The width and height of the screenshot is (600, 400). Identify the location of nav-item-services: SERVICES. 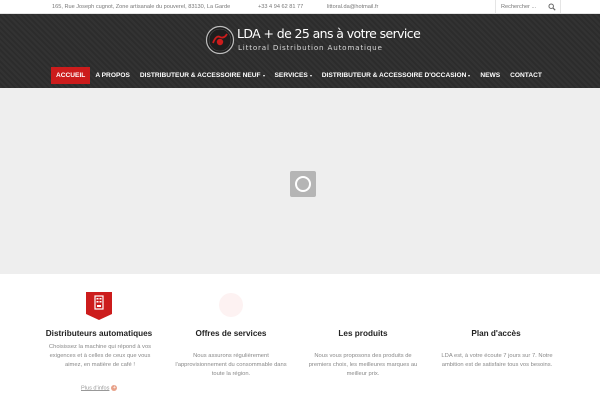
(293, 75).